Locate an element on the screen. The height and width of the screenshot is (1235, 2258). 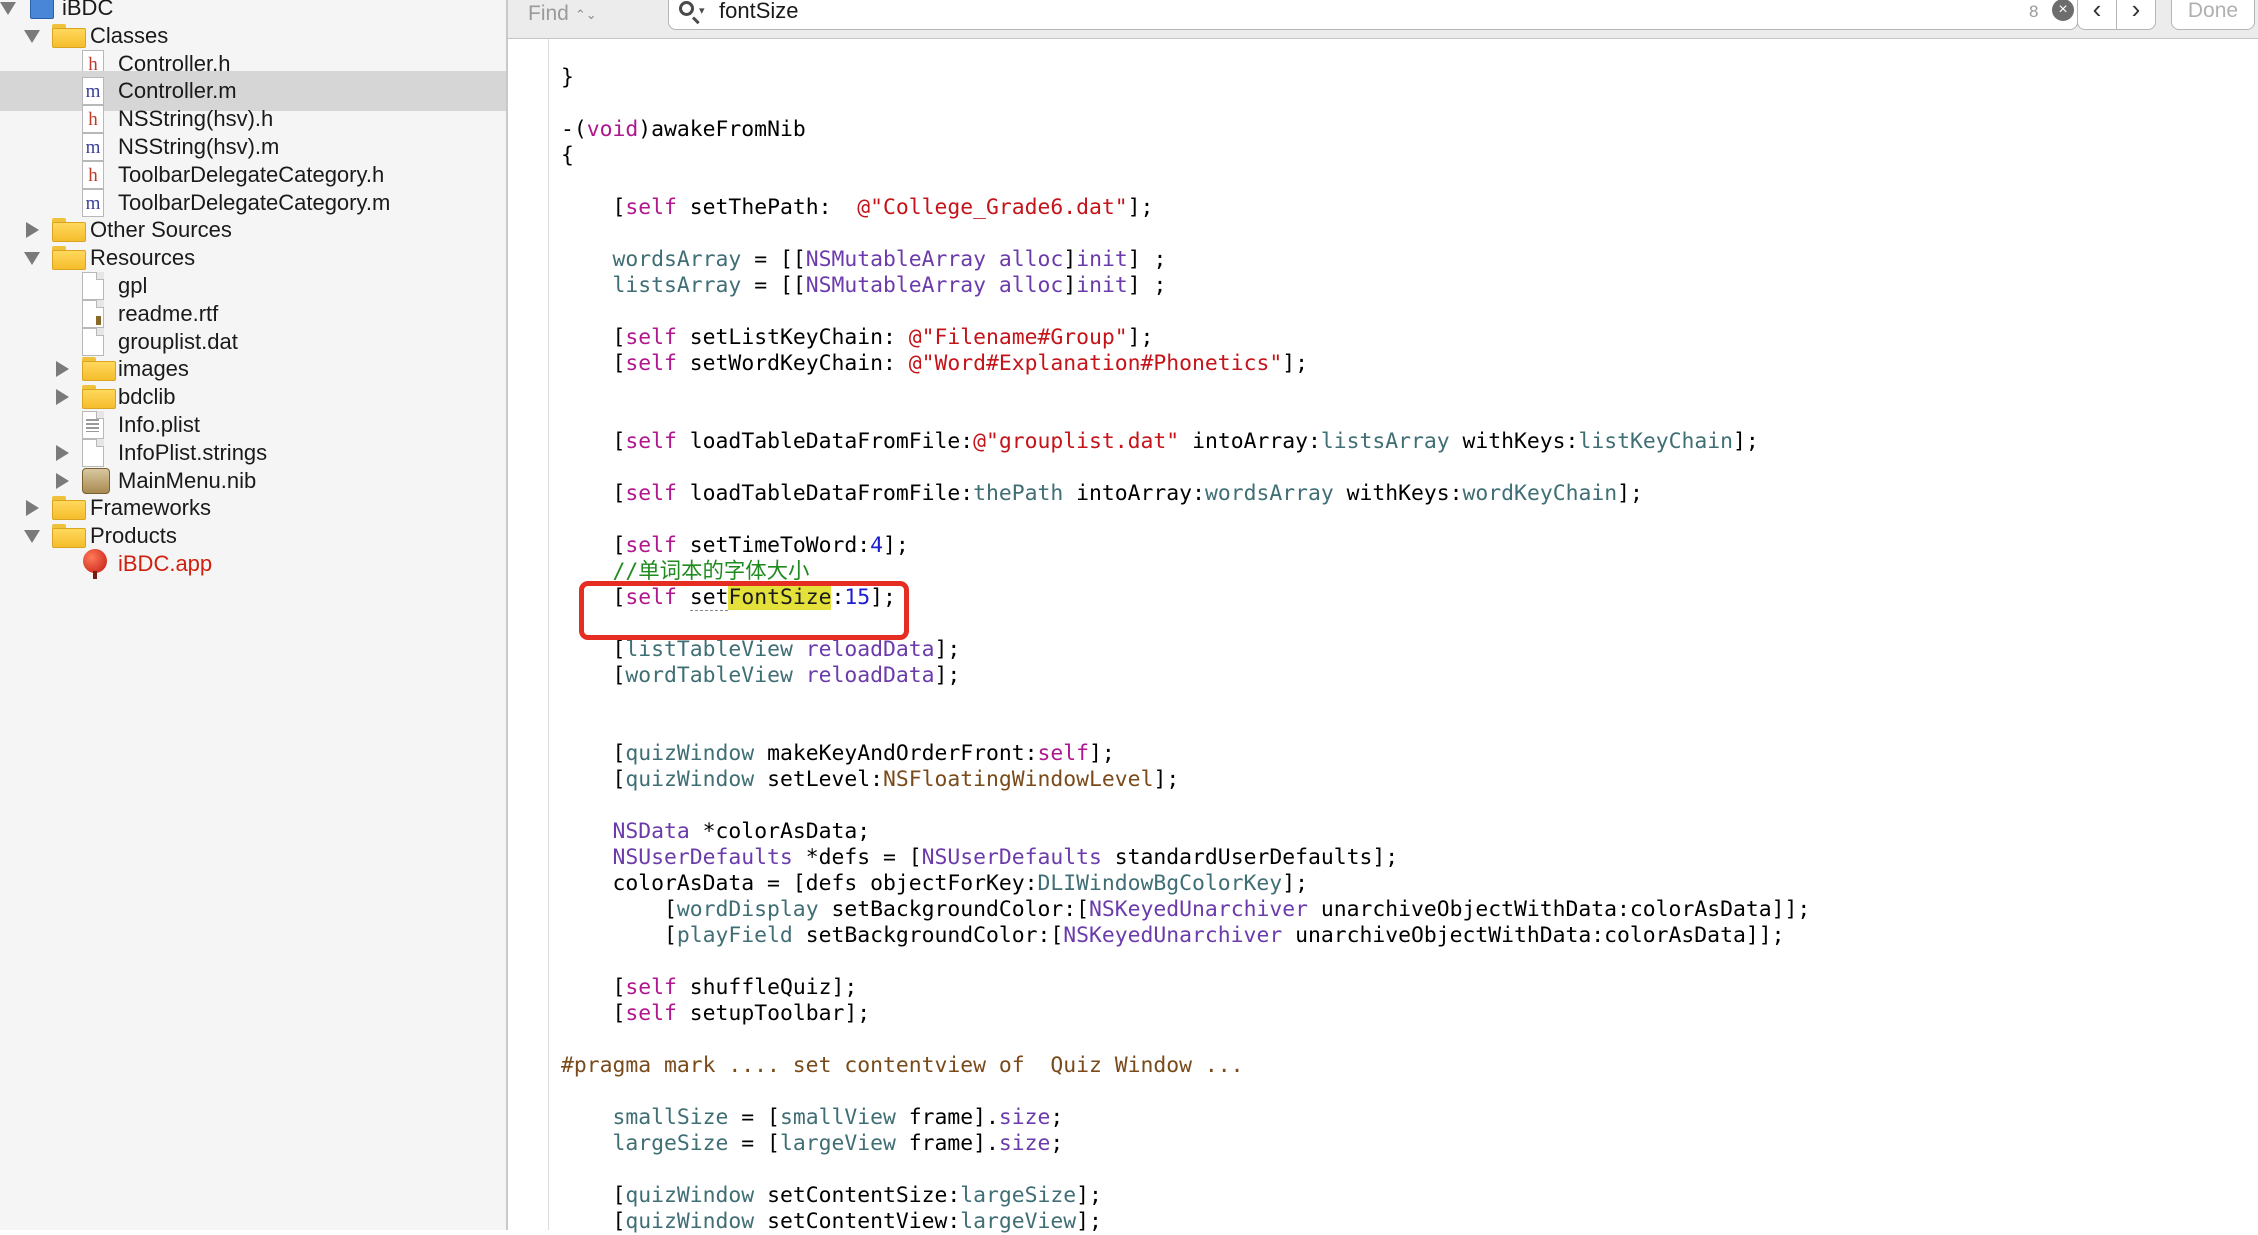
find-search-field: ▾ 8 × is located at coordinates (1373, 15).